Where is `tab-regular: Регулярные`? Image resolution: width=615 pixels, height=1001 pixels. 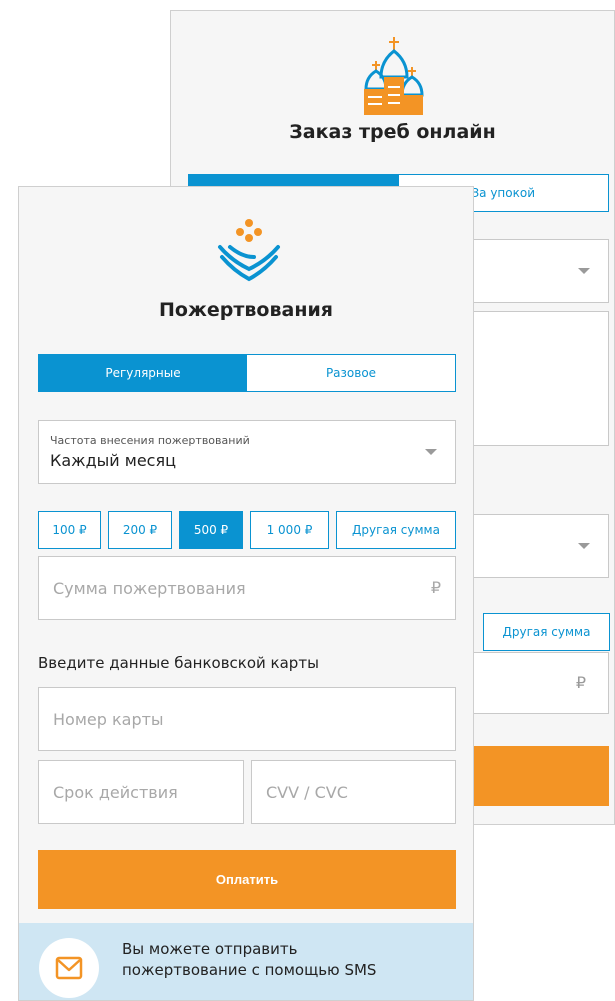
tab-regular: Регулярные is located at coordinates (143, 373).